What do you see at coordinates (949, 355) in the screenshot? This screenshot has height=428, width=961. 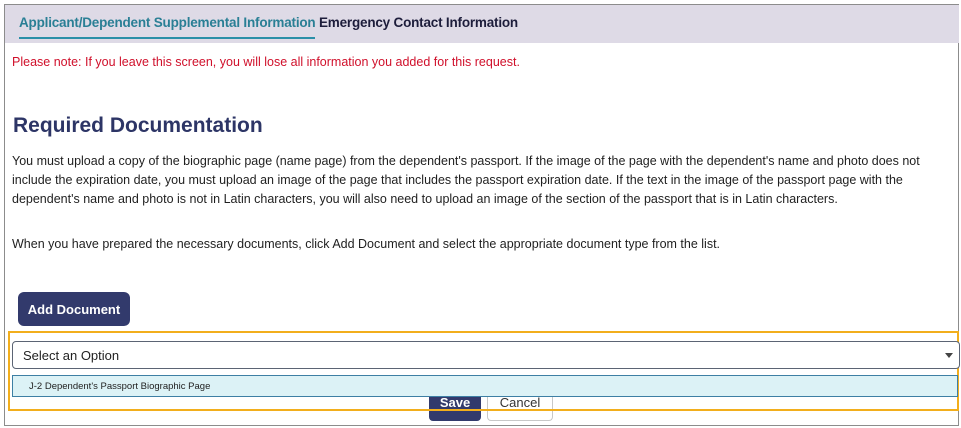 I see `caret-down-icon` at bounding box center [949, 355].